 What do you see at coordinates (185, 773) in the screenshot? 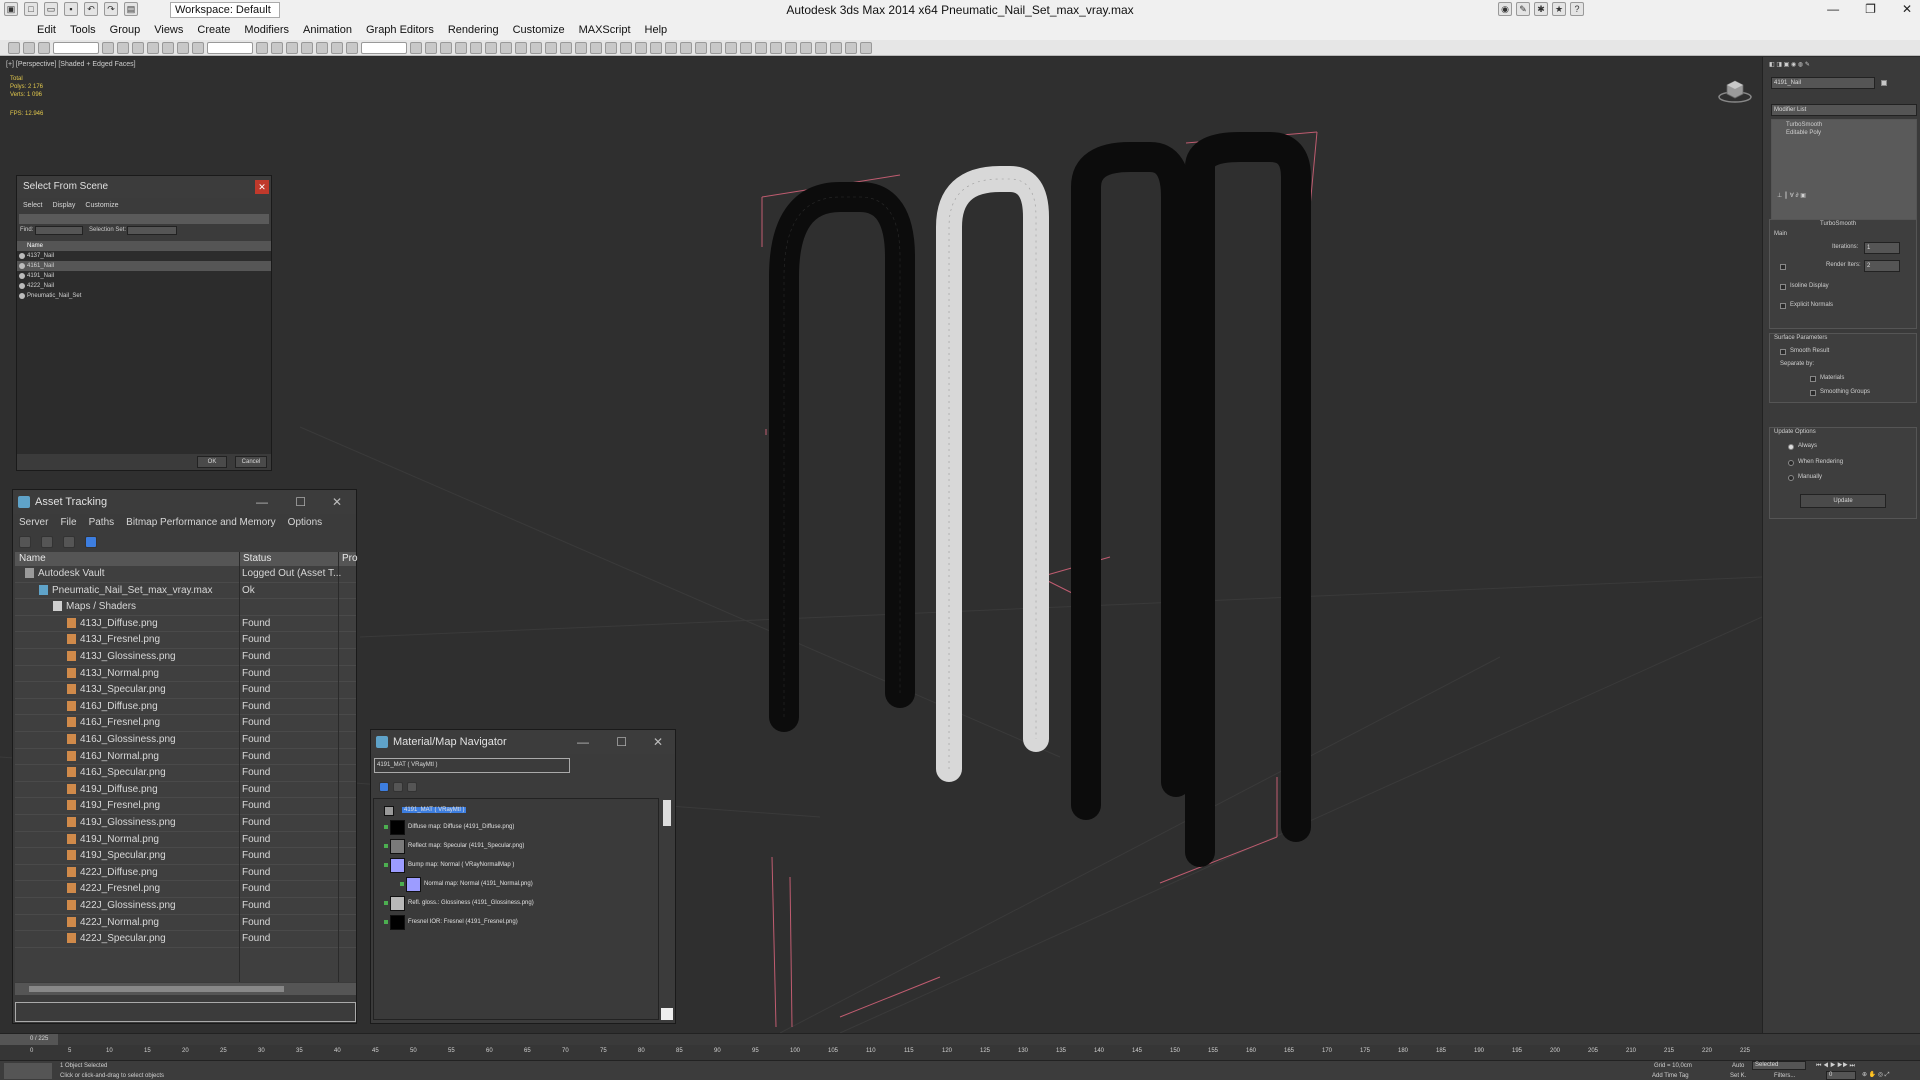
I see `table-row: 416J_Specular.png Found` at bounding box center [185, 773].